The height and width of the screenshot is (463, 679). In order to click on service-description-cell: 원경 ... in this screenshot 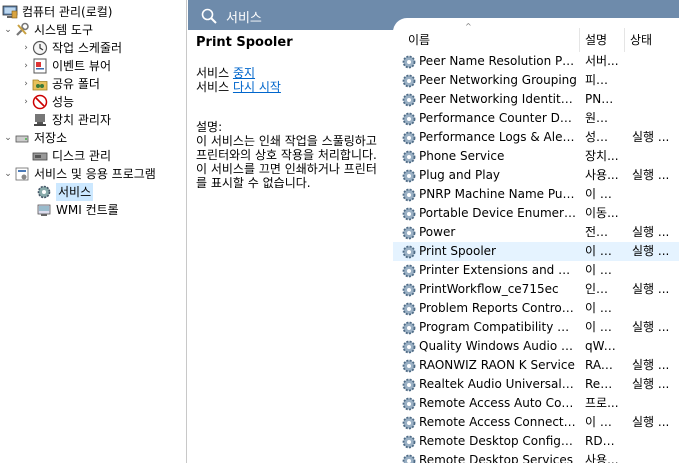, I will do `click(602, 118)`.